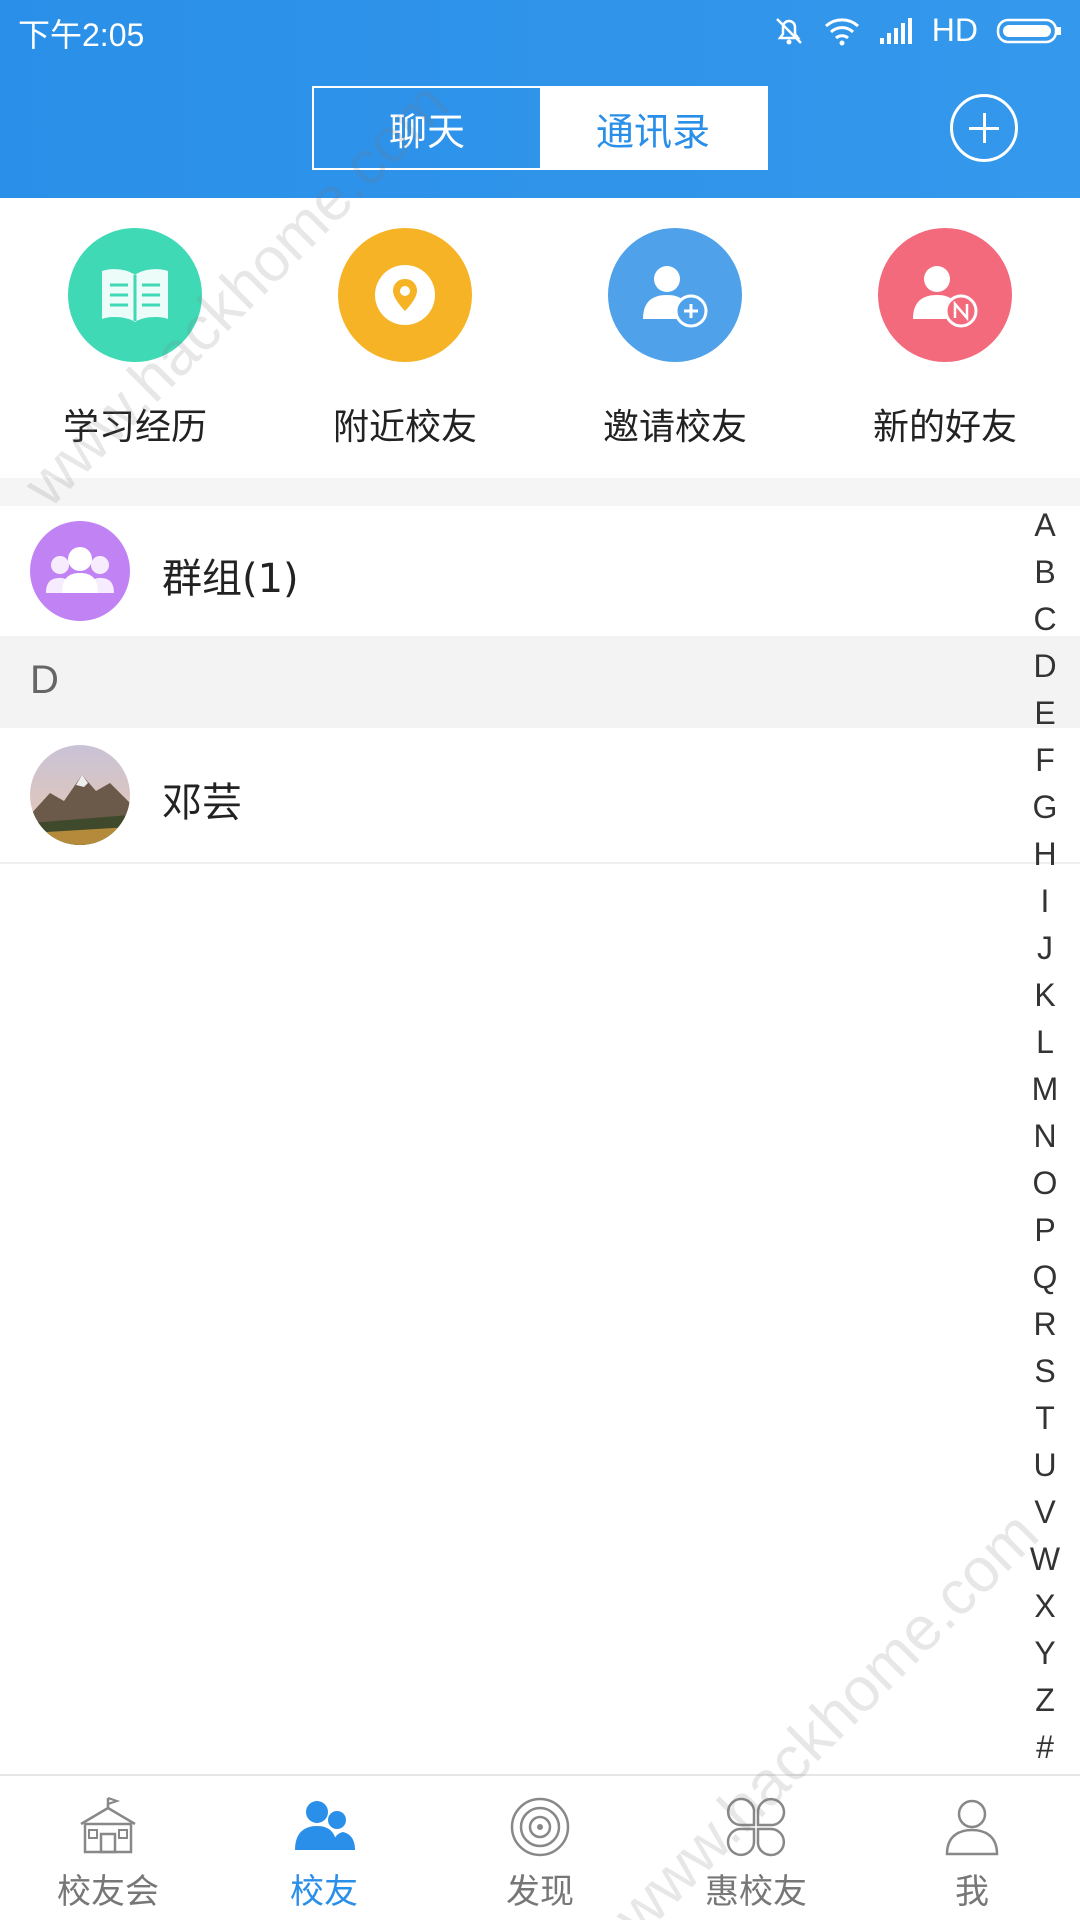 The width and height of the screenshot is (1080, 1920). I want to click on quick-action-label: 邀请校友, so click(674, 427).